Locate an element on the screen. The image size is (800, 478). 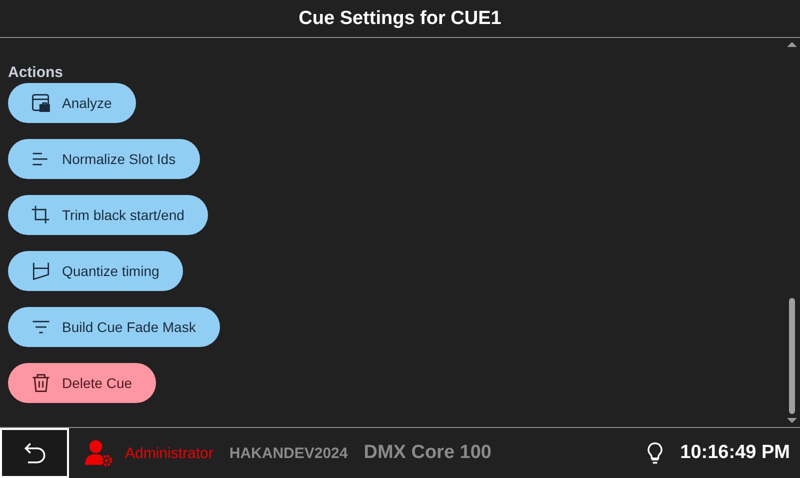
action-button: Build Cue Fade Mask is located at coordinates (114, 327).